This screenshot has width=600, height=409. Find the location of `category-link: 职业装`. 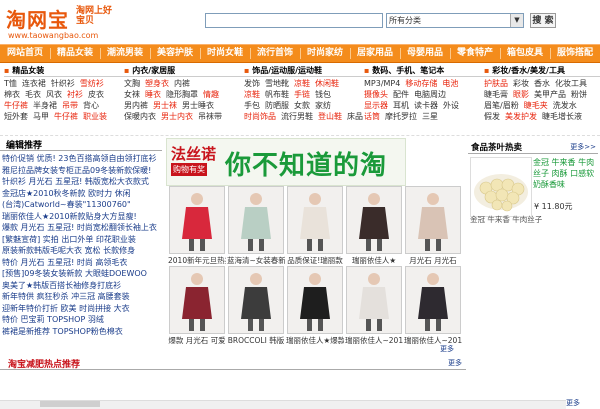

category-link: 职业装 is located at coordinates (95, 116).